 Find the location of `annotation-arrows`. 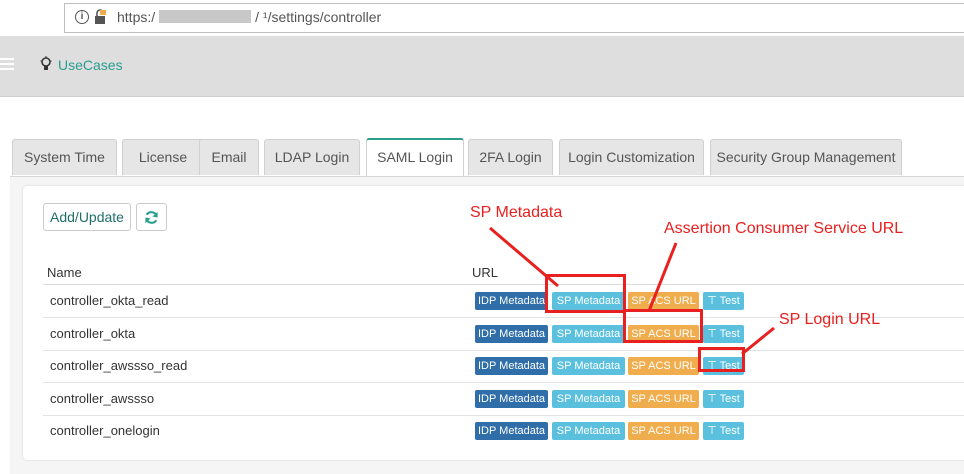

annotation-arrows is located at coordinates (632, 291).